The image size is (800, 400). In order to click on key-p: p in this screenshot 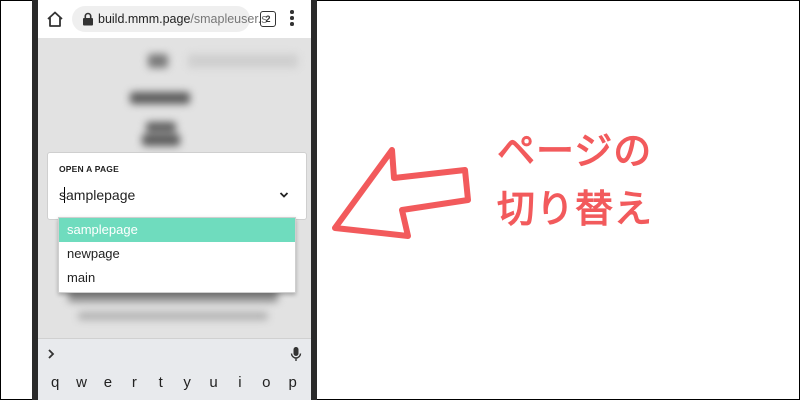, I will do `click(293, 382)`.